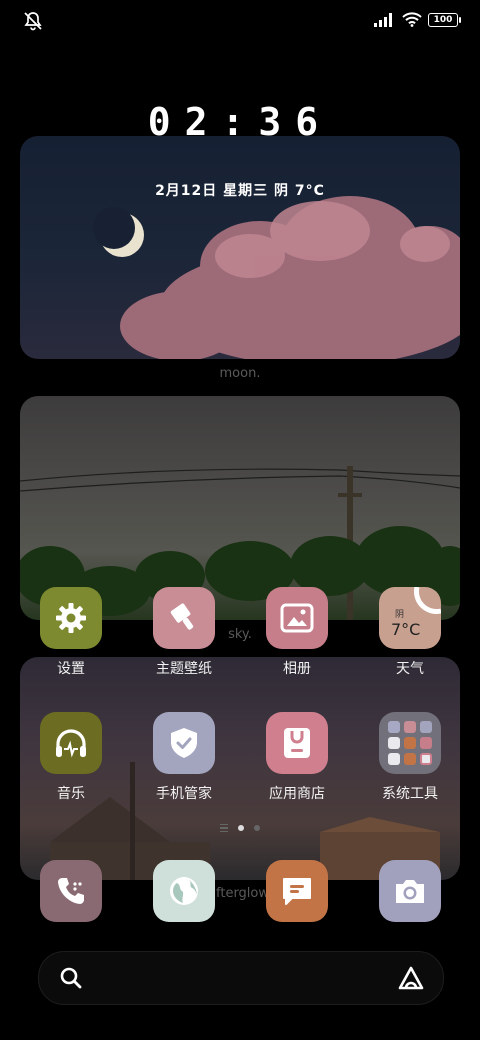 Image resolution: width=480 pixels, height=1040 pixels. What do you see at coordinates (224, 828) in the screenshot?
I see `app-list-icon` at bounding box center [224, 828].